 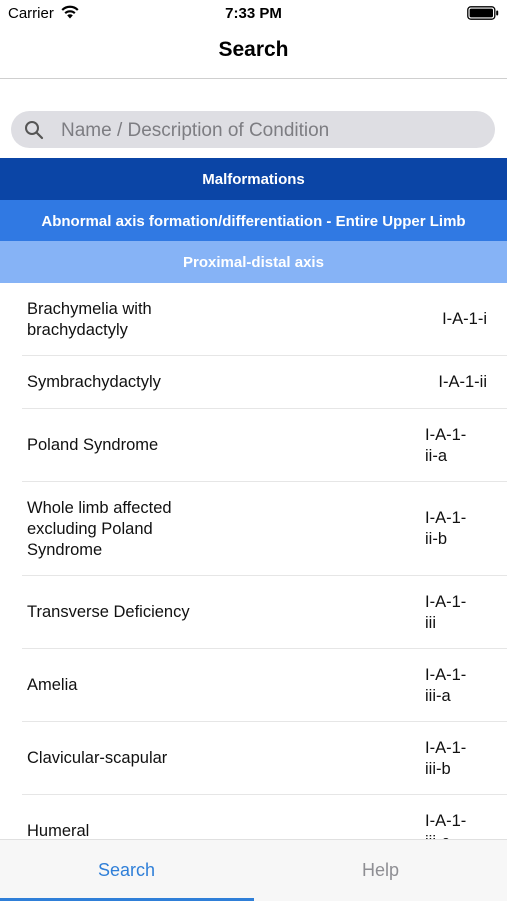 I want to click on page-title: Search, so click(x=253, y=49).